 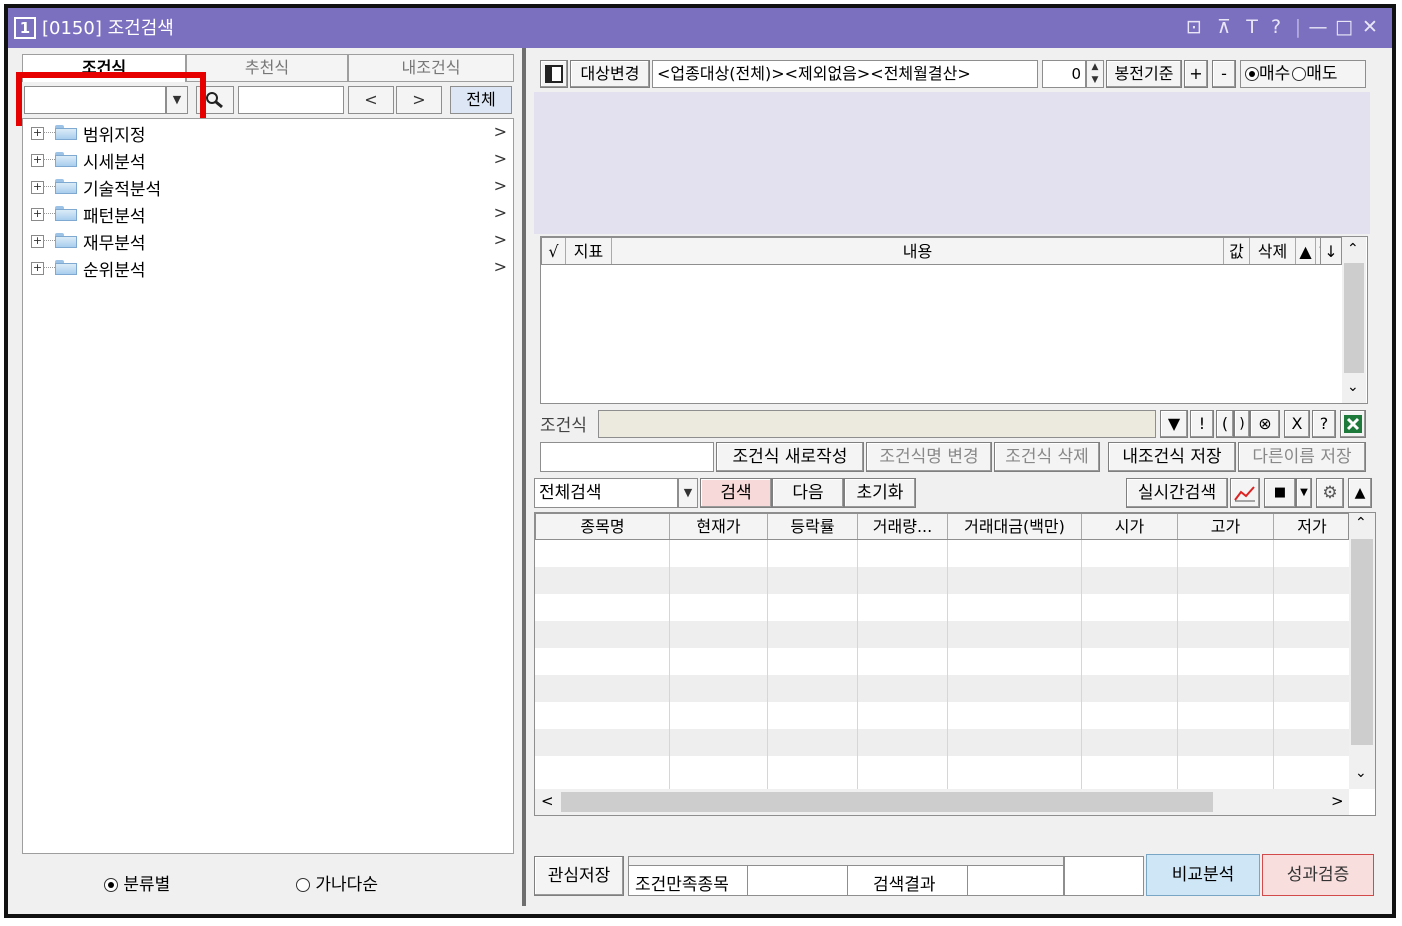 I want to click on tree-item-pattern: + 패턴분석 >, so click(x=268, y=214).